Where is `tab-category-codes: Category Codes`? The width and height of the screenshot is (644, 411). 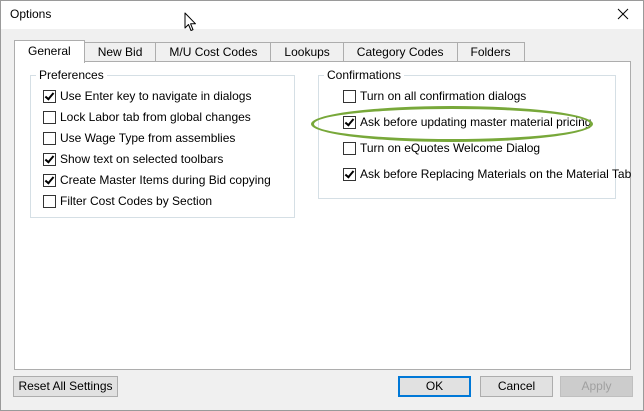 tab-category-codes: Category Codes is located at coordinates (400, 52).